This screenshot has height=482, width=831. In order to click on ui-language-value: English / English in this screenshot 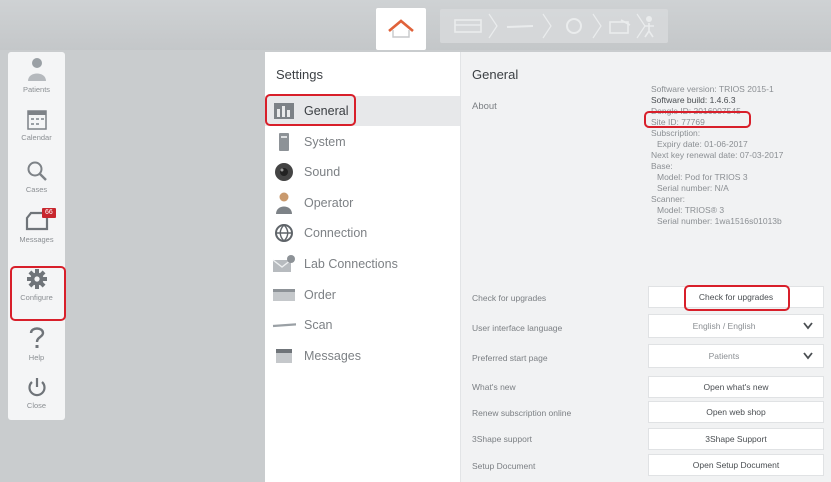, I will do `click(724, 326)`.